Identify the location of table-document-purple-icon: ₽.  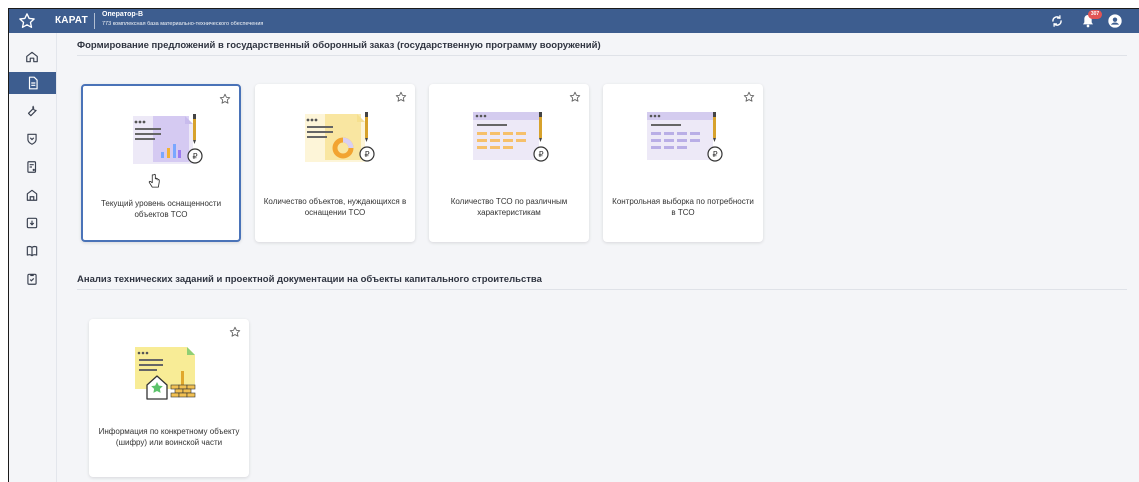
(685, 137).